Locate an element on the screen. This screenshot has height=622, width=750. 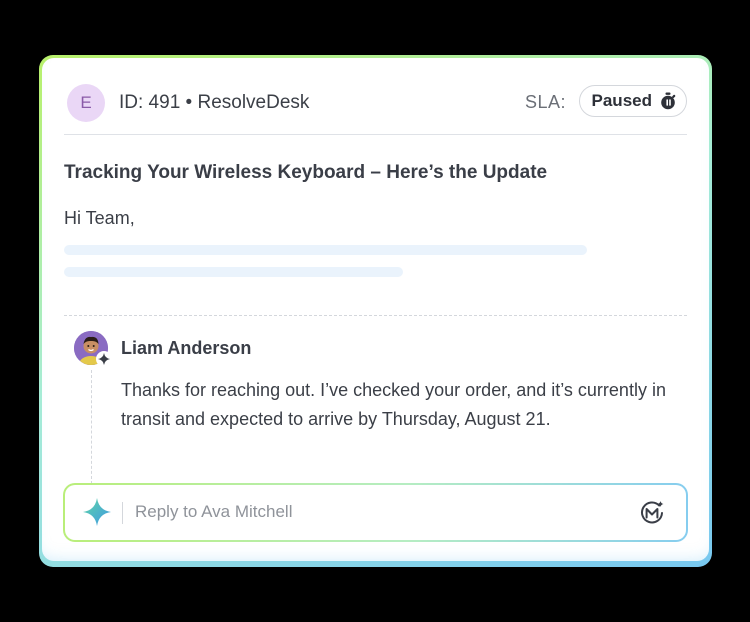
sparkle-badge-icon is located at coordinates (104, 359).